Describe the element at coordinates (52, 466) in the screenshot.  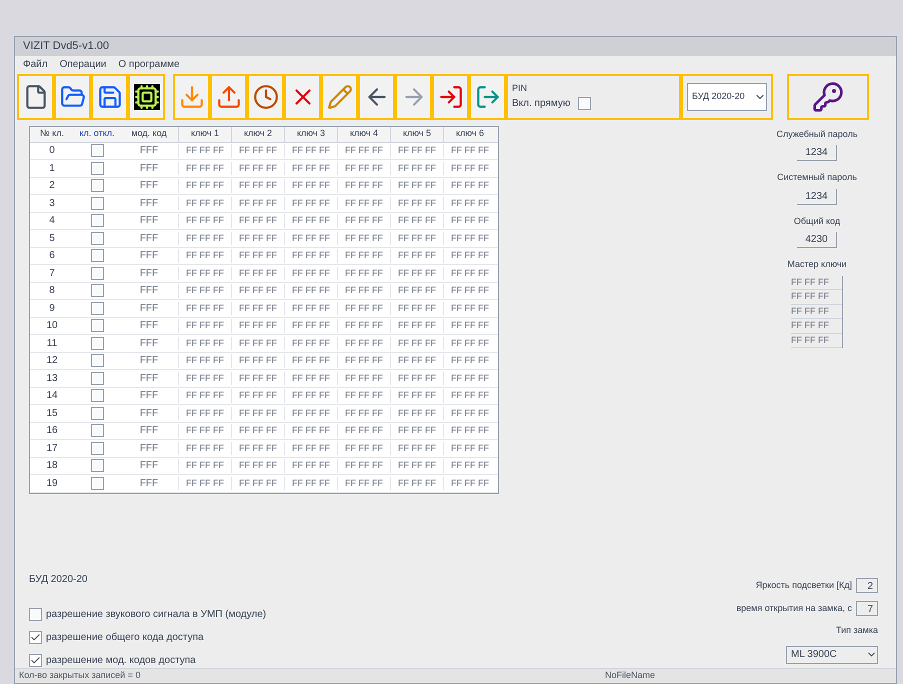
I see `row-number: 18` at that location.